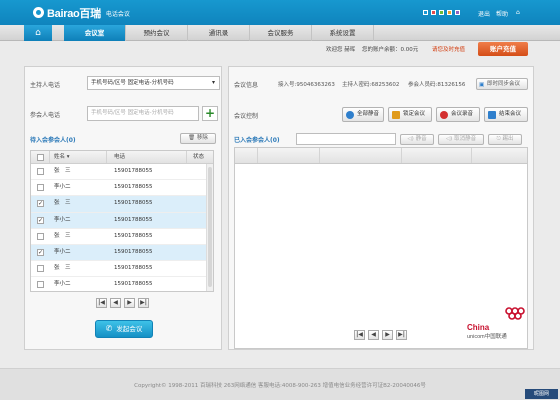 This screenshot has width=560, height=400. I want to click on sync-meeting-button: ▣ 即时同步会议, so click(502, 84).